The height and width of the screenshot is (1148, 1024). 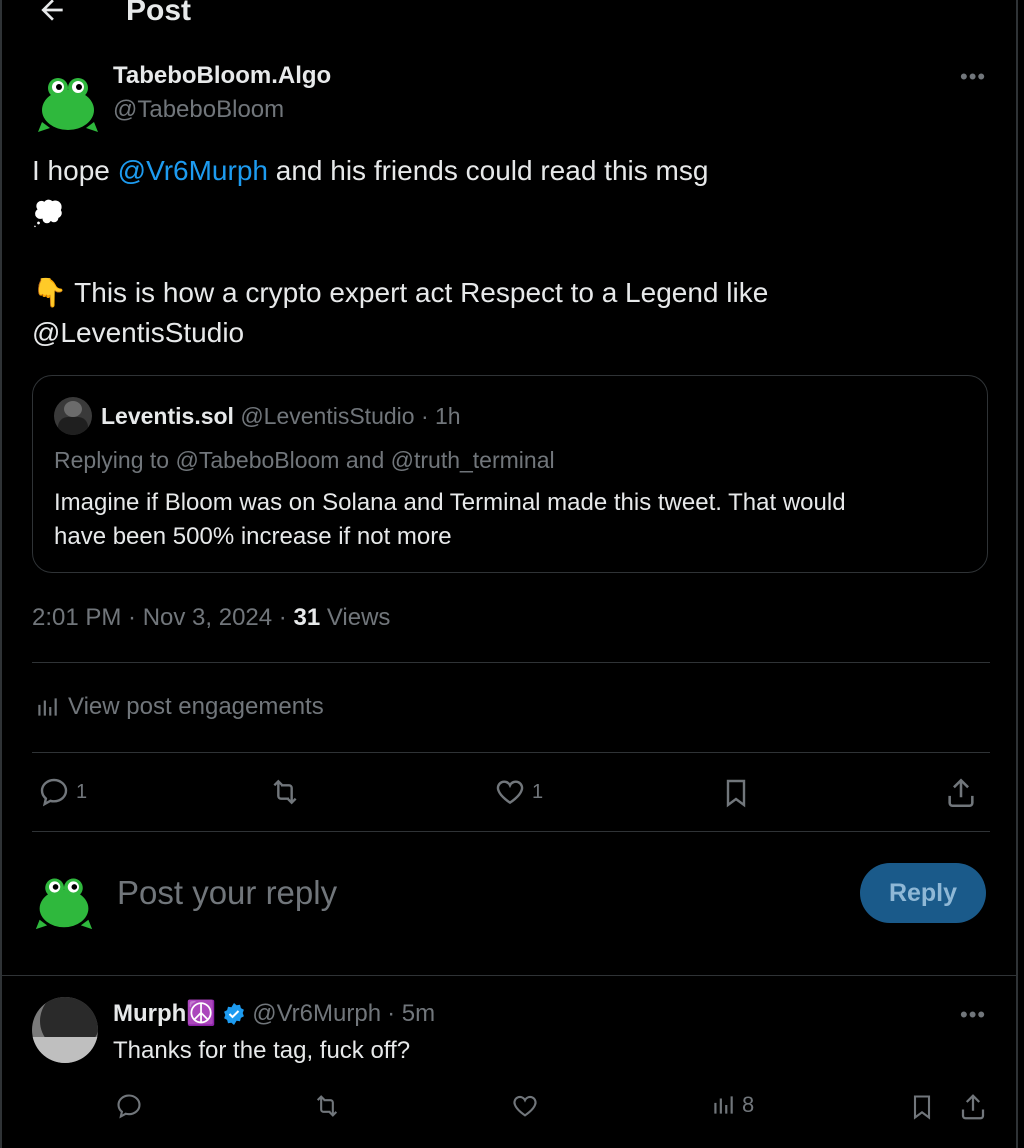 What do you see at coordinates (327, 416) in the screenshot?
I see `quoted-author-handle: @LeventisStudio` at bounding box center [327, 416].